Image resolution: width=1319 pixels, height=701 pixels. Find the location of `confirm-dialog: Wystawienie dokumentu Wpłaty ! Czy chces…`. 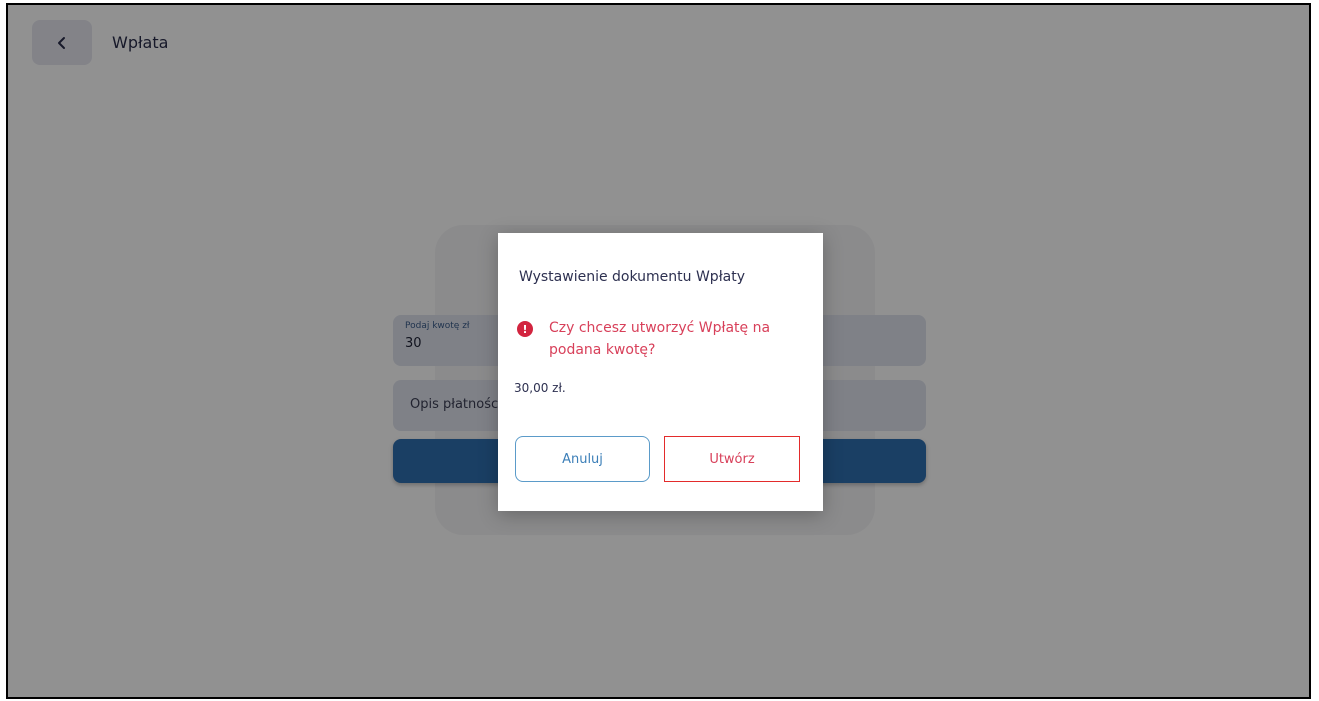

confirm-dialog: Wystawienie dokumentu Wpłaty ! Czy chces… is located at coordinates (660, 372).